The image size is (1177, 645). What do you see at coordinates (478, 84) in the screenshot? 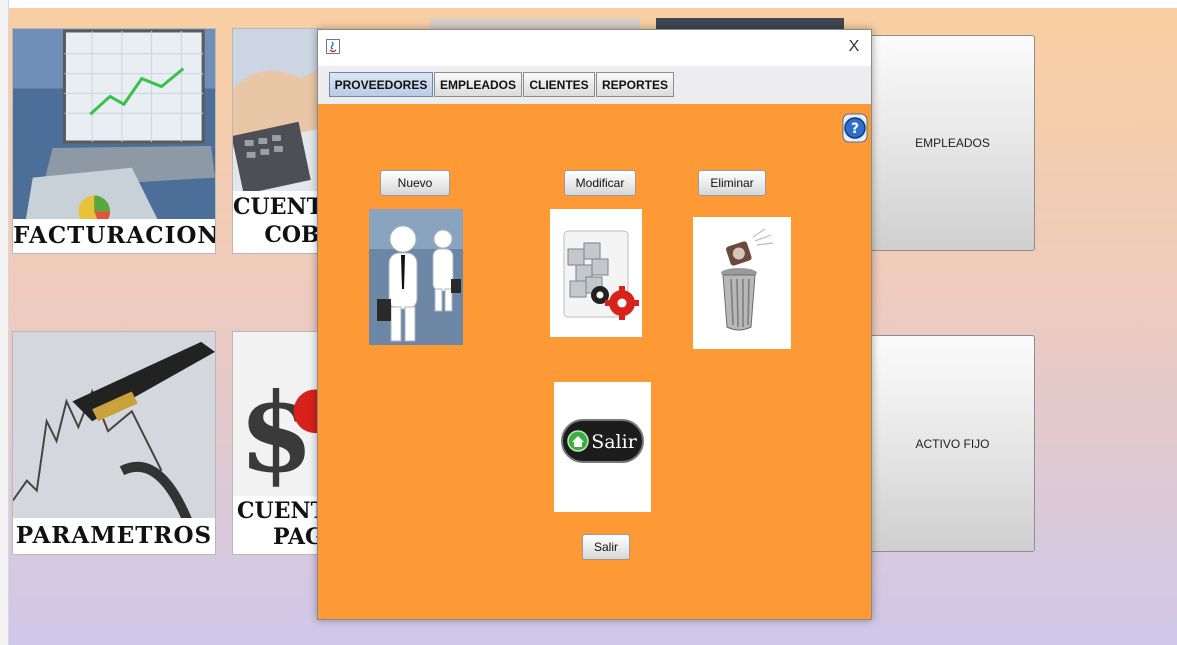
I see `tab-empleados: EMPLEADOS` at bounding box center [478, 84].